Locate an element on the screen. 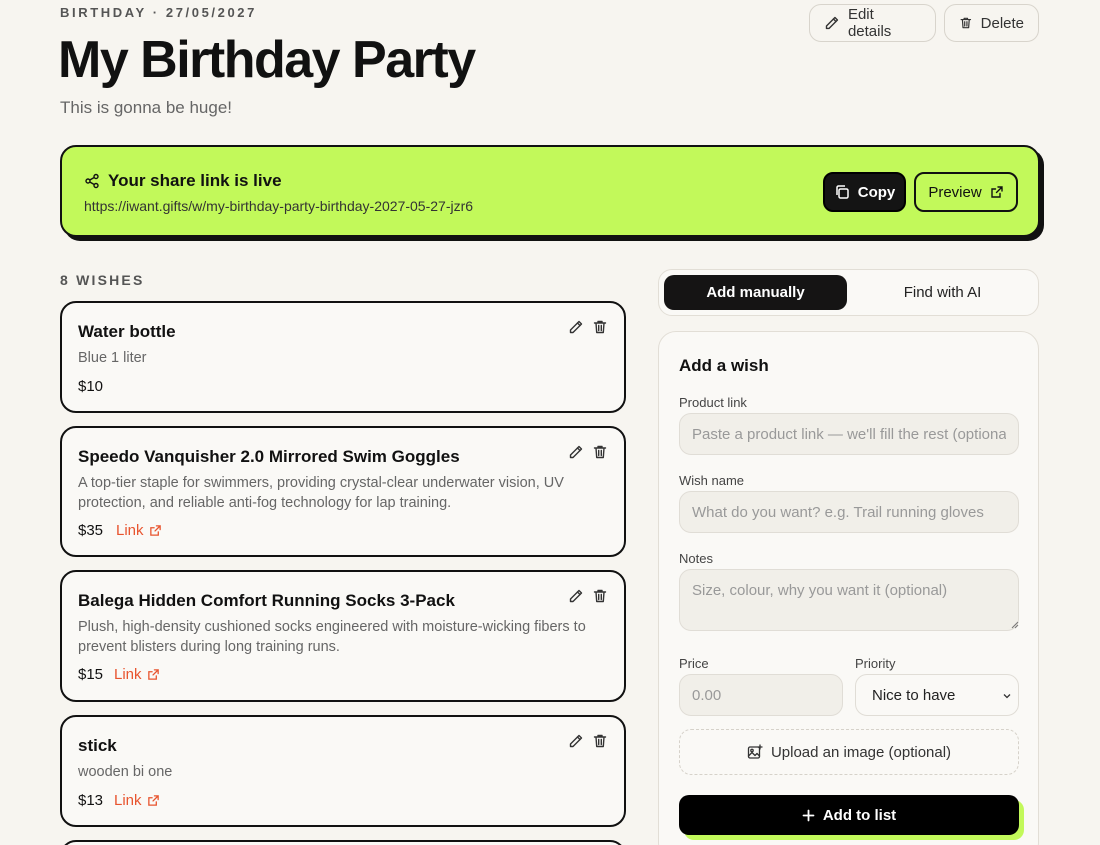 The image size is (1100, 845). notes-label: Notes is located at coordinates (696, 558).